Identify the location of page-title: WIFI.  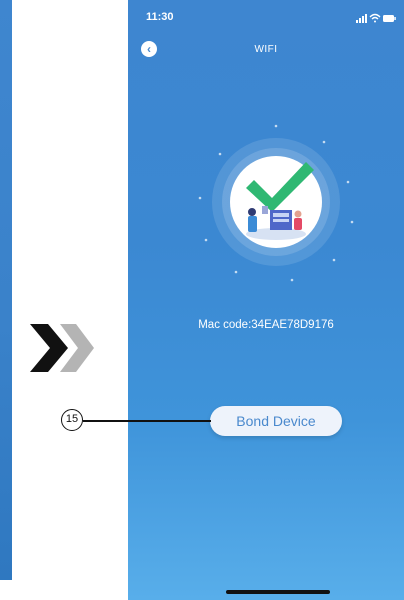
(266, 49).